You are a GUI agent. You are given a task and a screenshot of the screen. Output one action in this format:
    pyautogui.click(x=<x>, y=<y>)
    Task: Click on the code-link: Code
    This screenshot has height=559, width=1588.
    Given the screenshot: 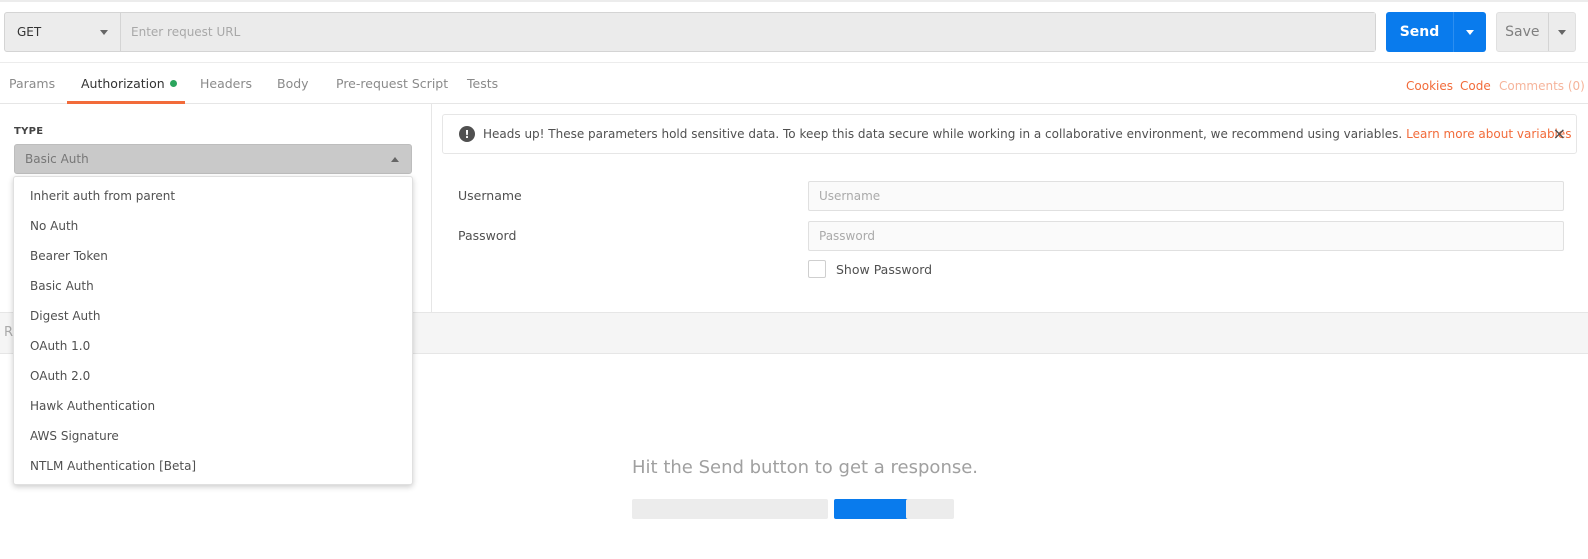 What is the action you would take?
    pyautogui.click(x=1475, y=84)
    